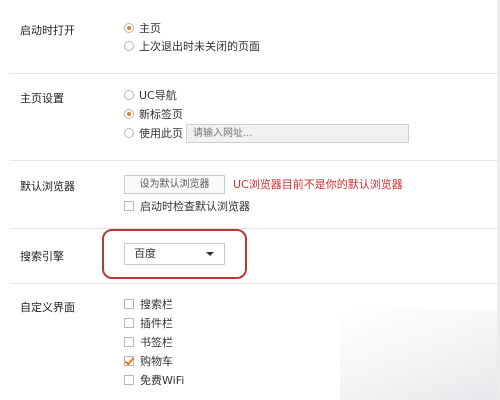 This screenshot has width=500, height=400. I want to click on homepage-url-input, so click(297, 133).